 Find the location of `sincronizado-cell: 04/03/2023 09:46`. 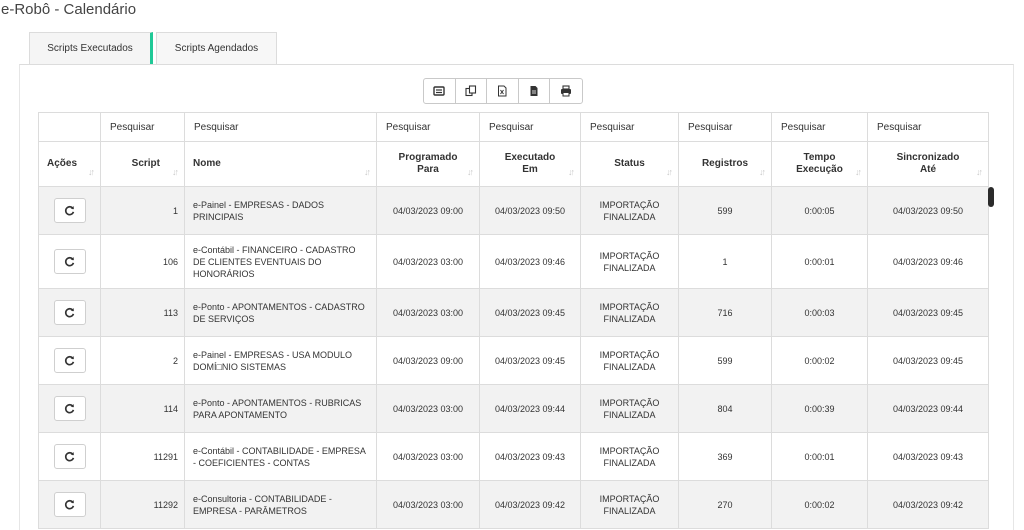

sincronizado-cell: 04/03/2023 09:46 is located at coordinates (928, 261).